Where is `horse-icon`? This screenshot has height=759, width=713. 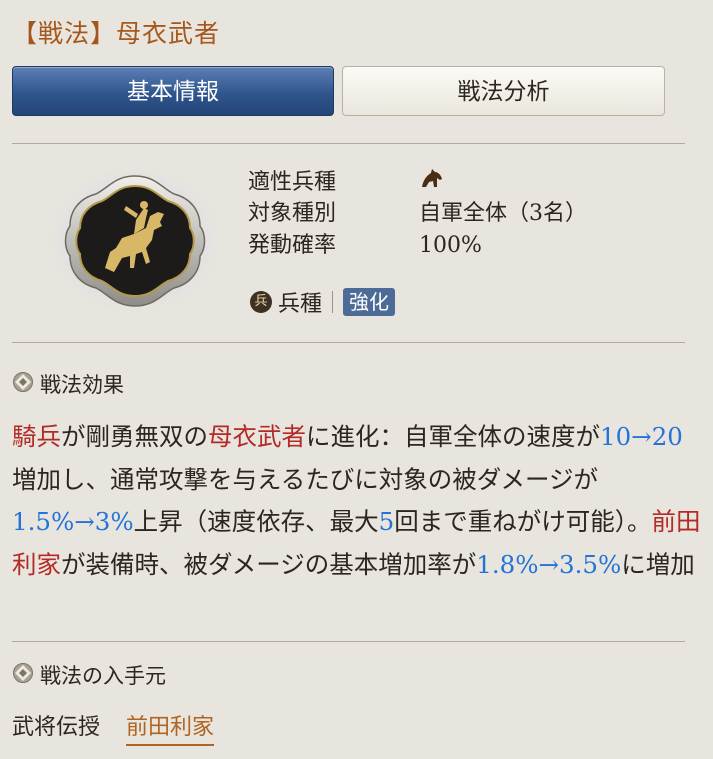 horse-icon is located at coordinates (432, 183).